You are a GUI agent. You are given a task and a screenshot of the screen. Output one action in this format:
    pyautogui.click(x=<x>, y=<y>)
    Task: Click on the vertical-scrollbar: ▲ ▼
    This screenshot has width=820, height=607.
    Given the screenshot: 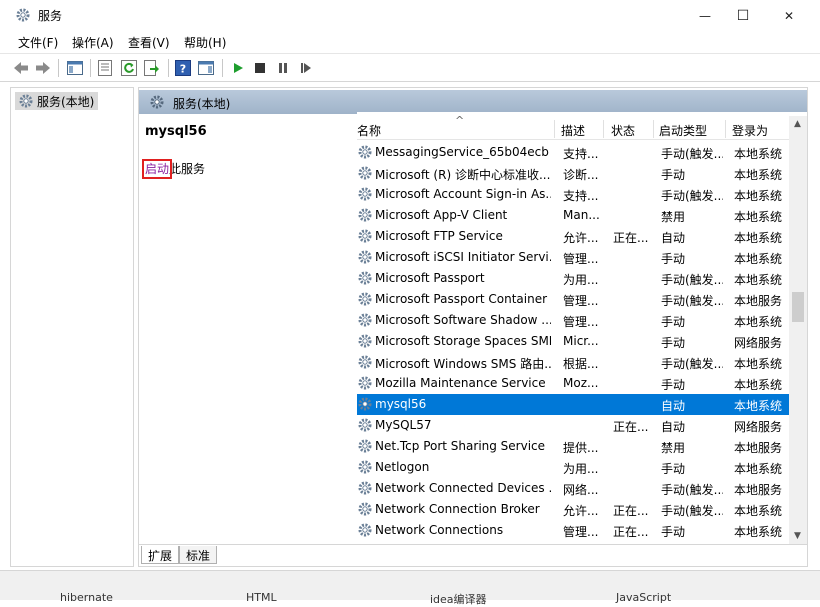 What is the action you would take?
    pyautogui.click(x=798, y=330)
    